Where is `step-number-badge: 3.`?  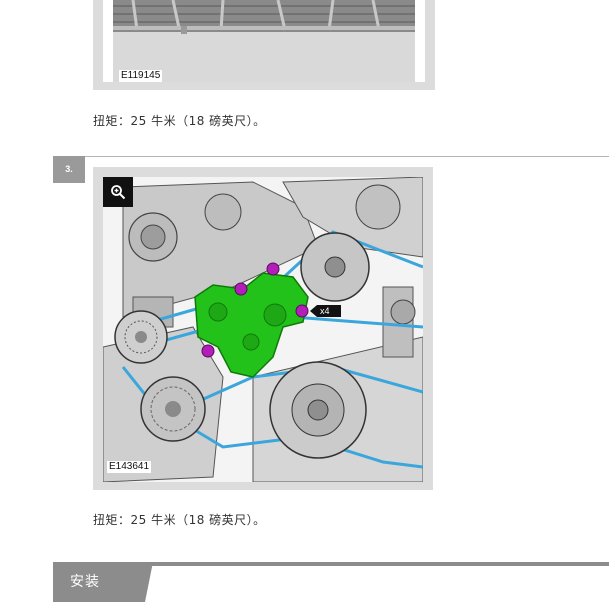 step-number-badge: 3. is located at coordinates (69, 169).